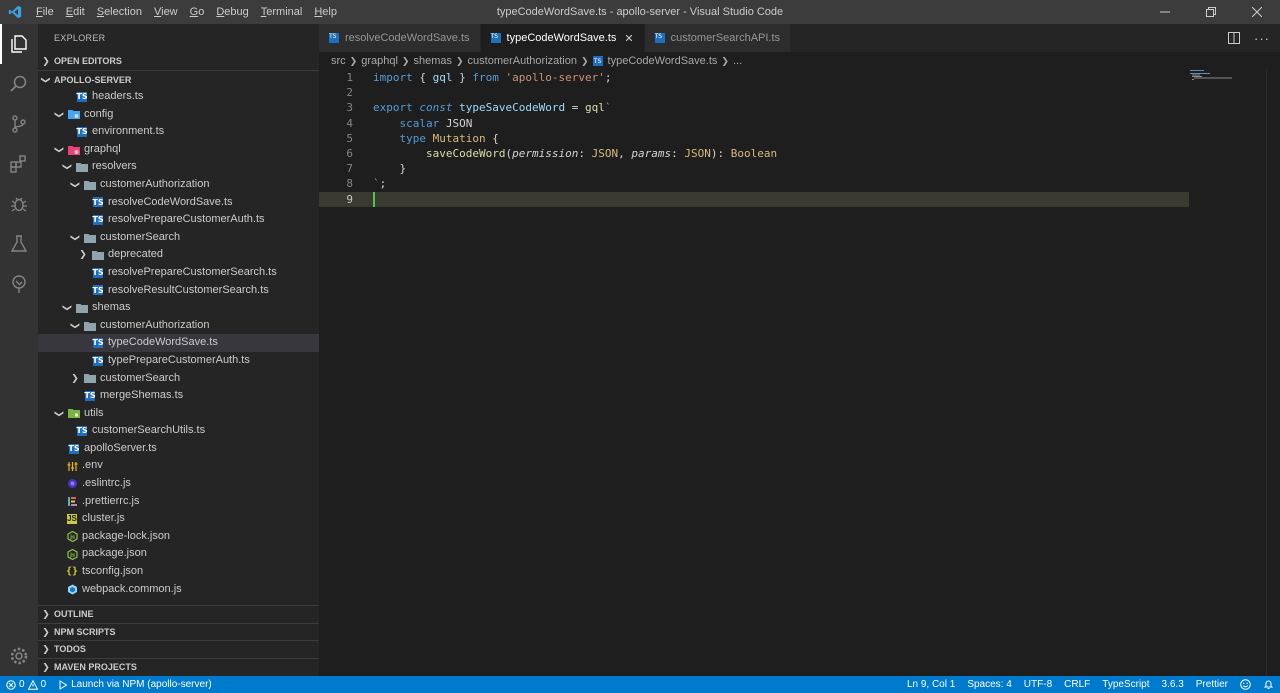  Describe the element at coordinates (103, 518) in the screenshot. I see `tree-label: cluster.js` at that location.